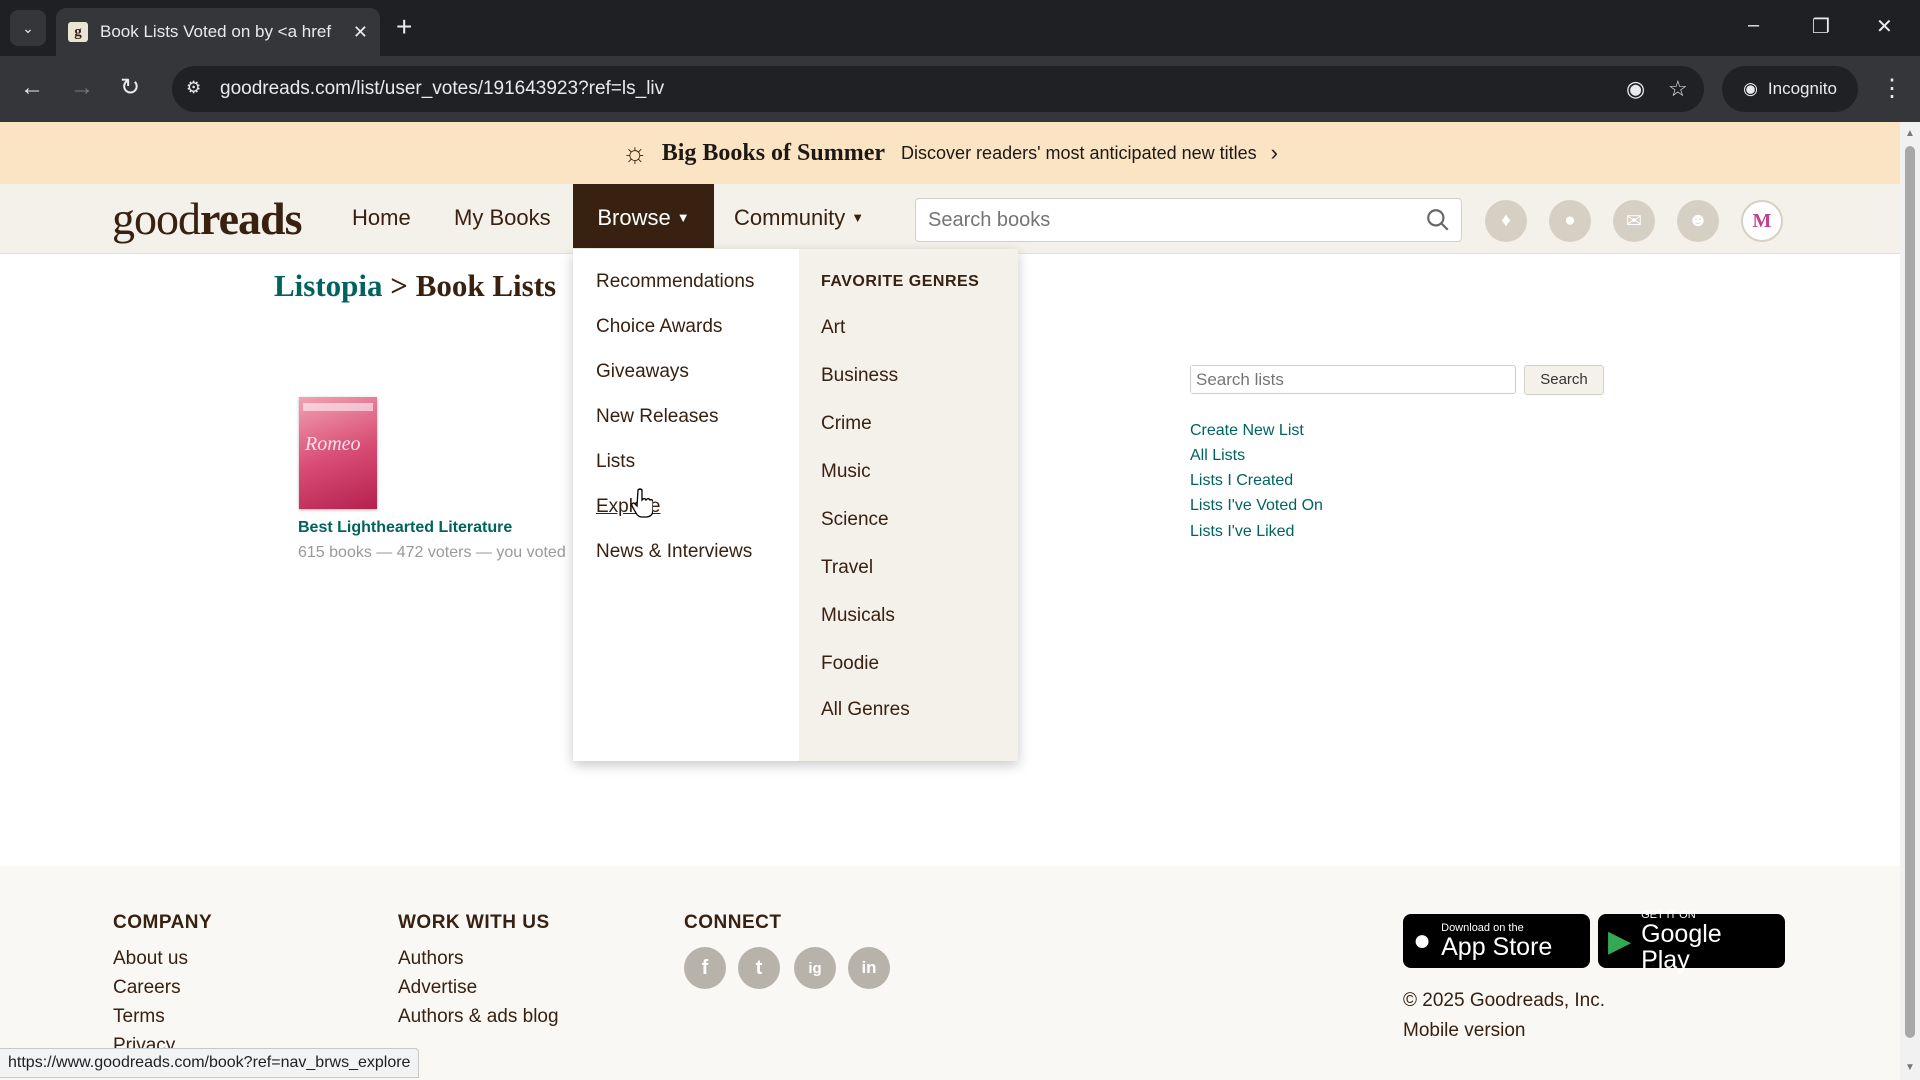  I want to click on banner-title: Big Books of Summer, so click(773, 152).